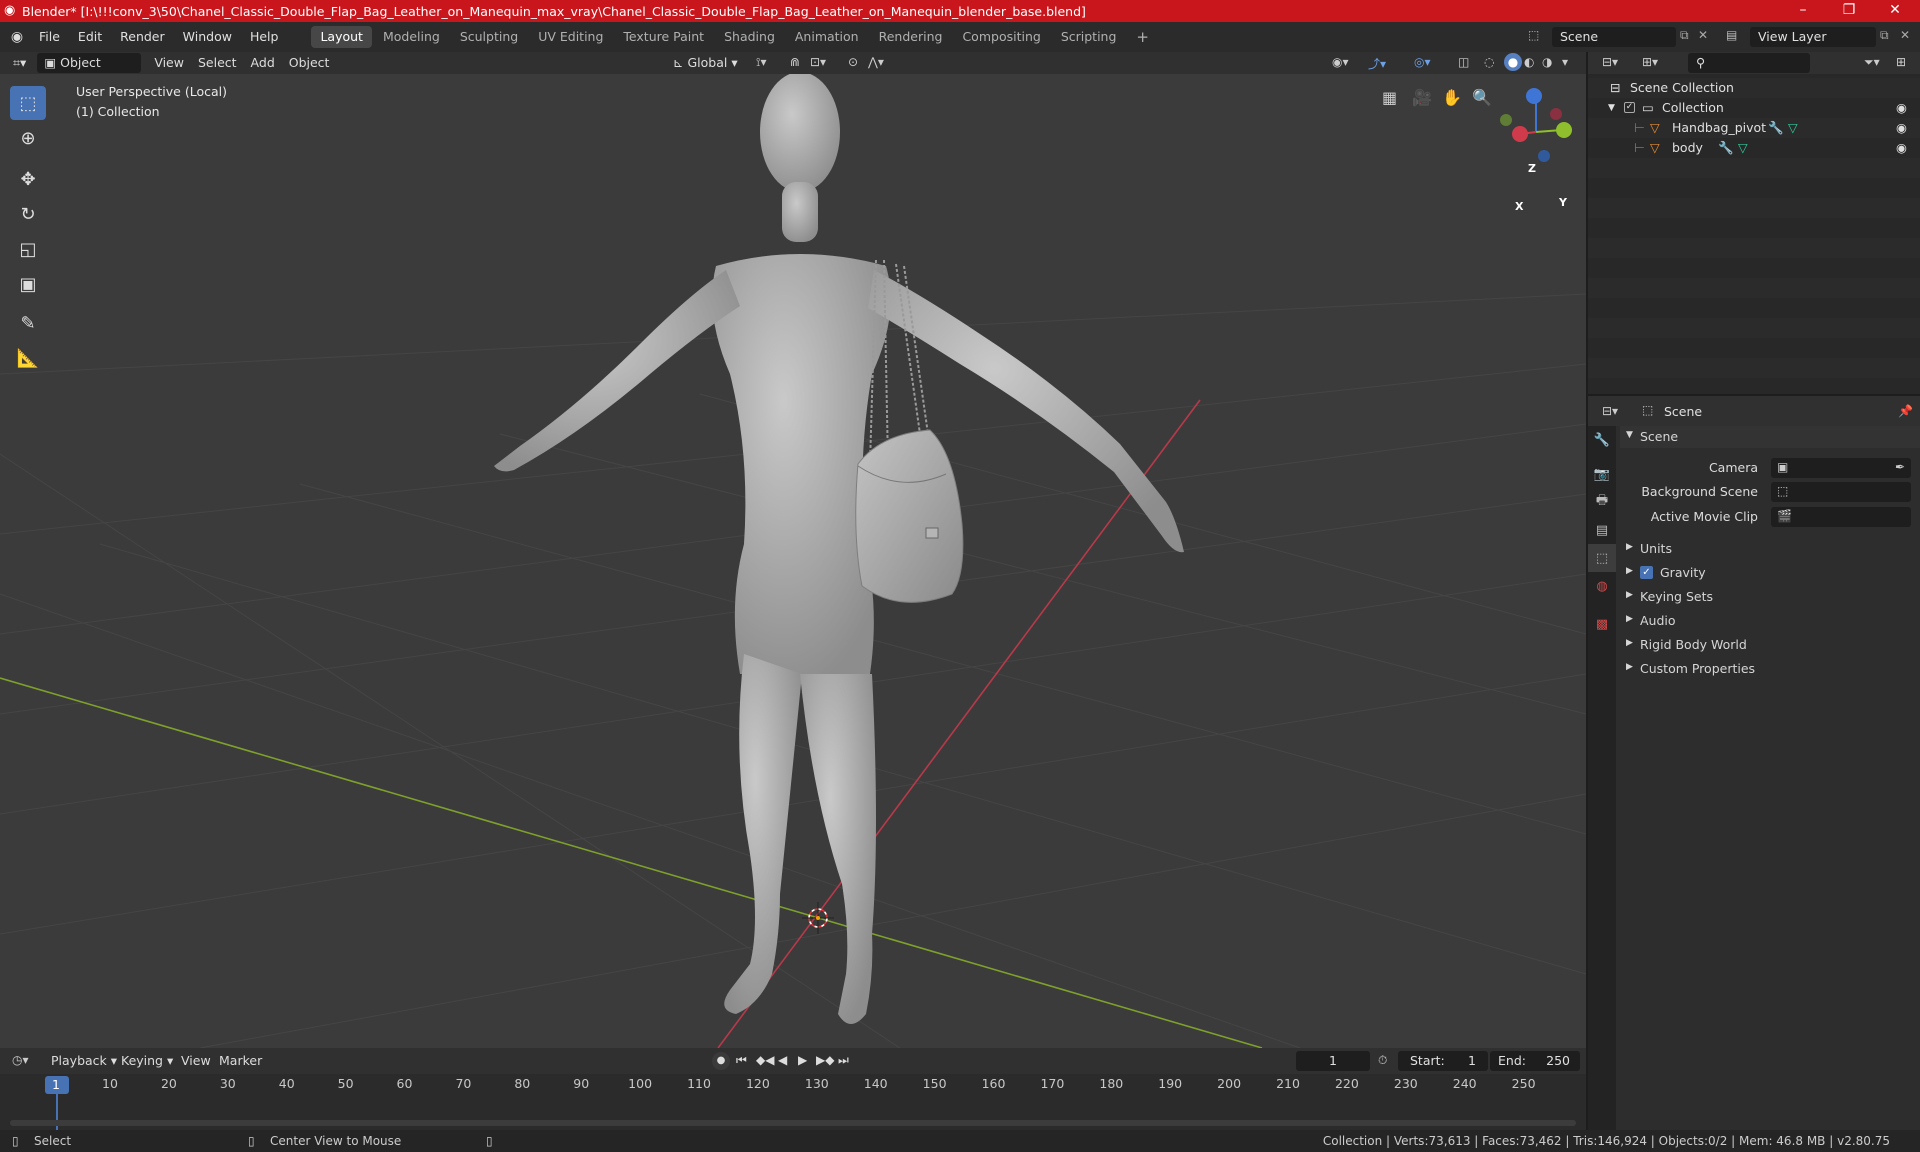  I want to click on snap-target-icon: ⊡▾, so click(818, 62).